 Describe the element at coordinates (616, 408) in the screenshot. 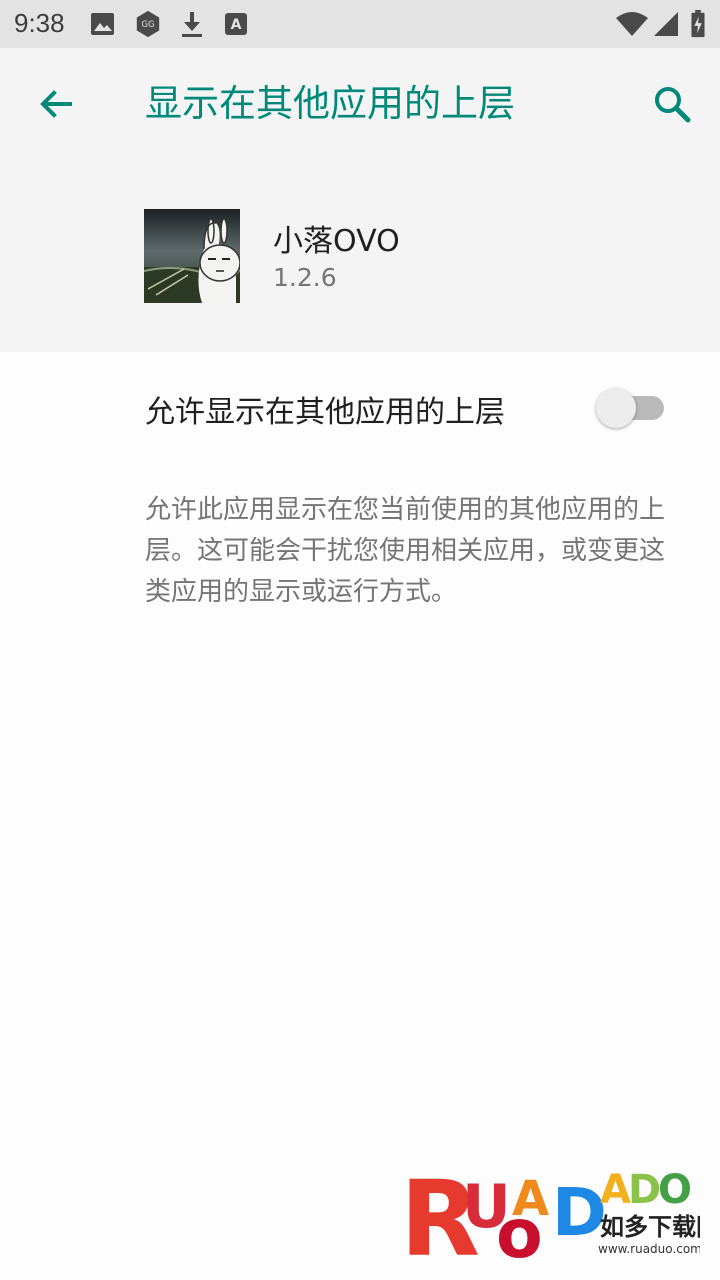

I see `switch-thumb` at that location.